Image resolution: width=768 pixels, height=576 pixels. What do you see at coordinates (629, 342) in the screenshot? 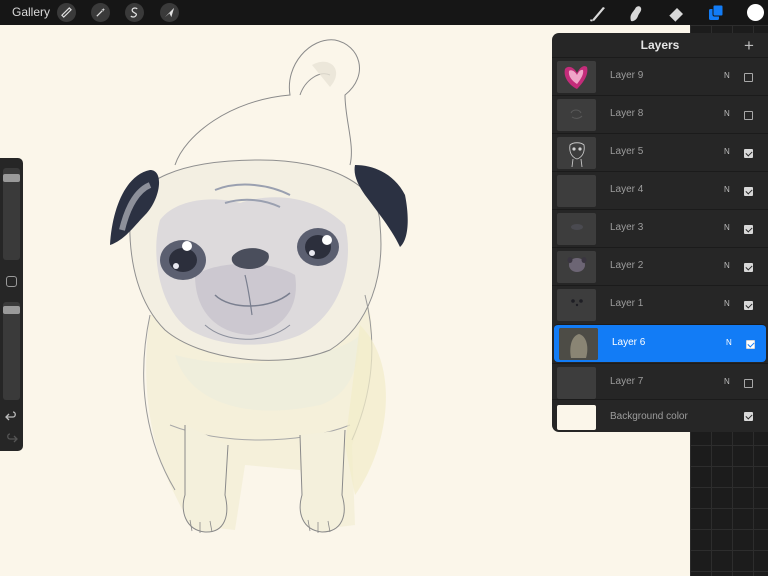
I see `layer-name: Layer 6` at bounding box center [629, 342].